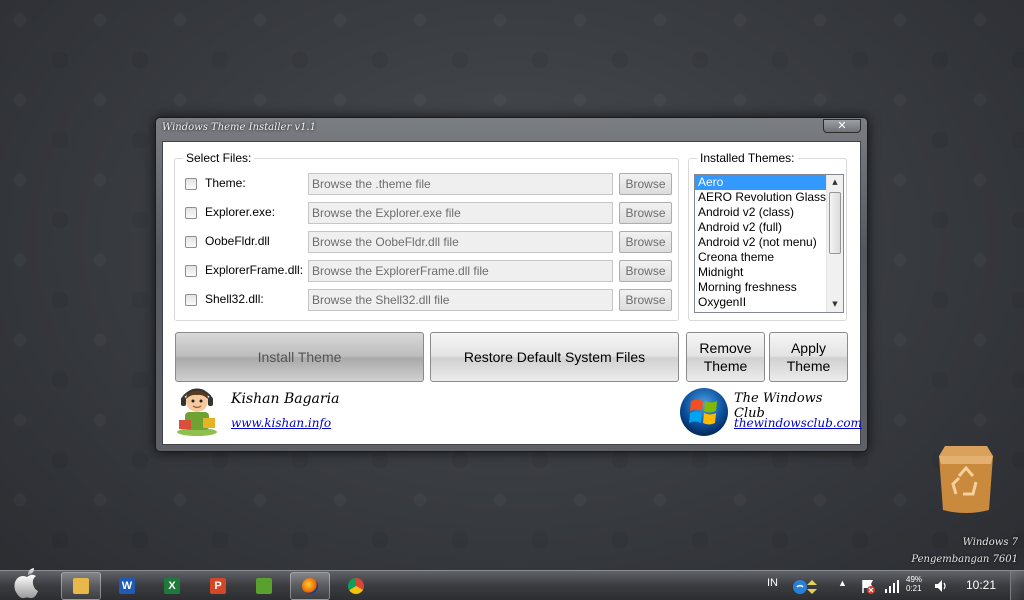 This screenshot has height=600, width=1024. What do you see at coordinates (285, 399) in the screenshot?
I see `author-name: Kishan Bagaria` at bounding box center [285, 399].